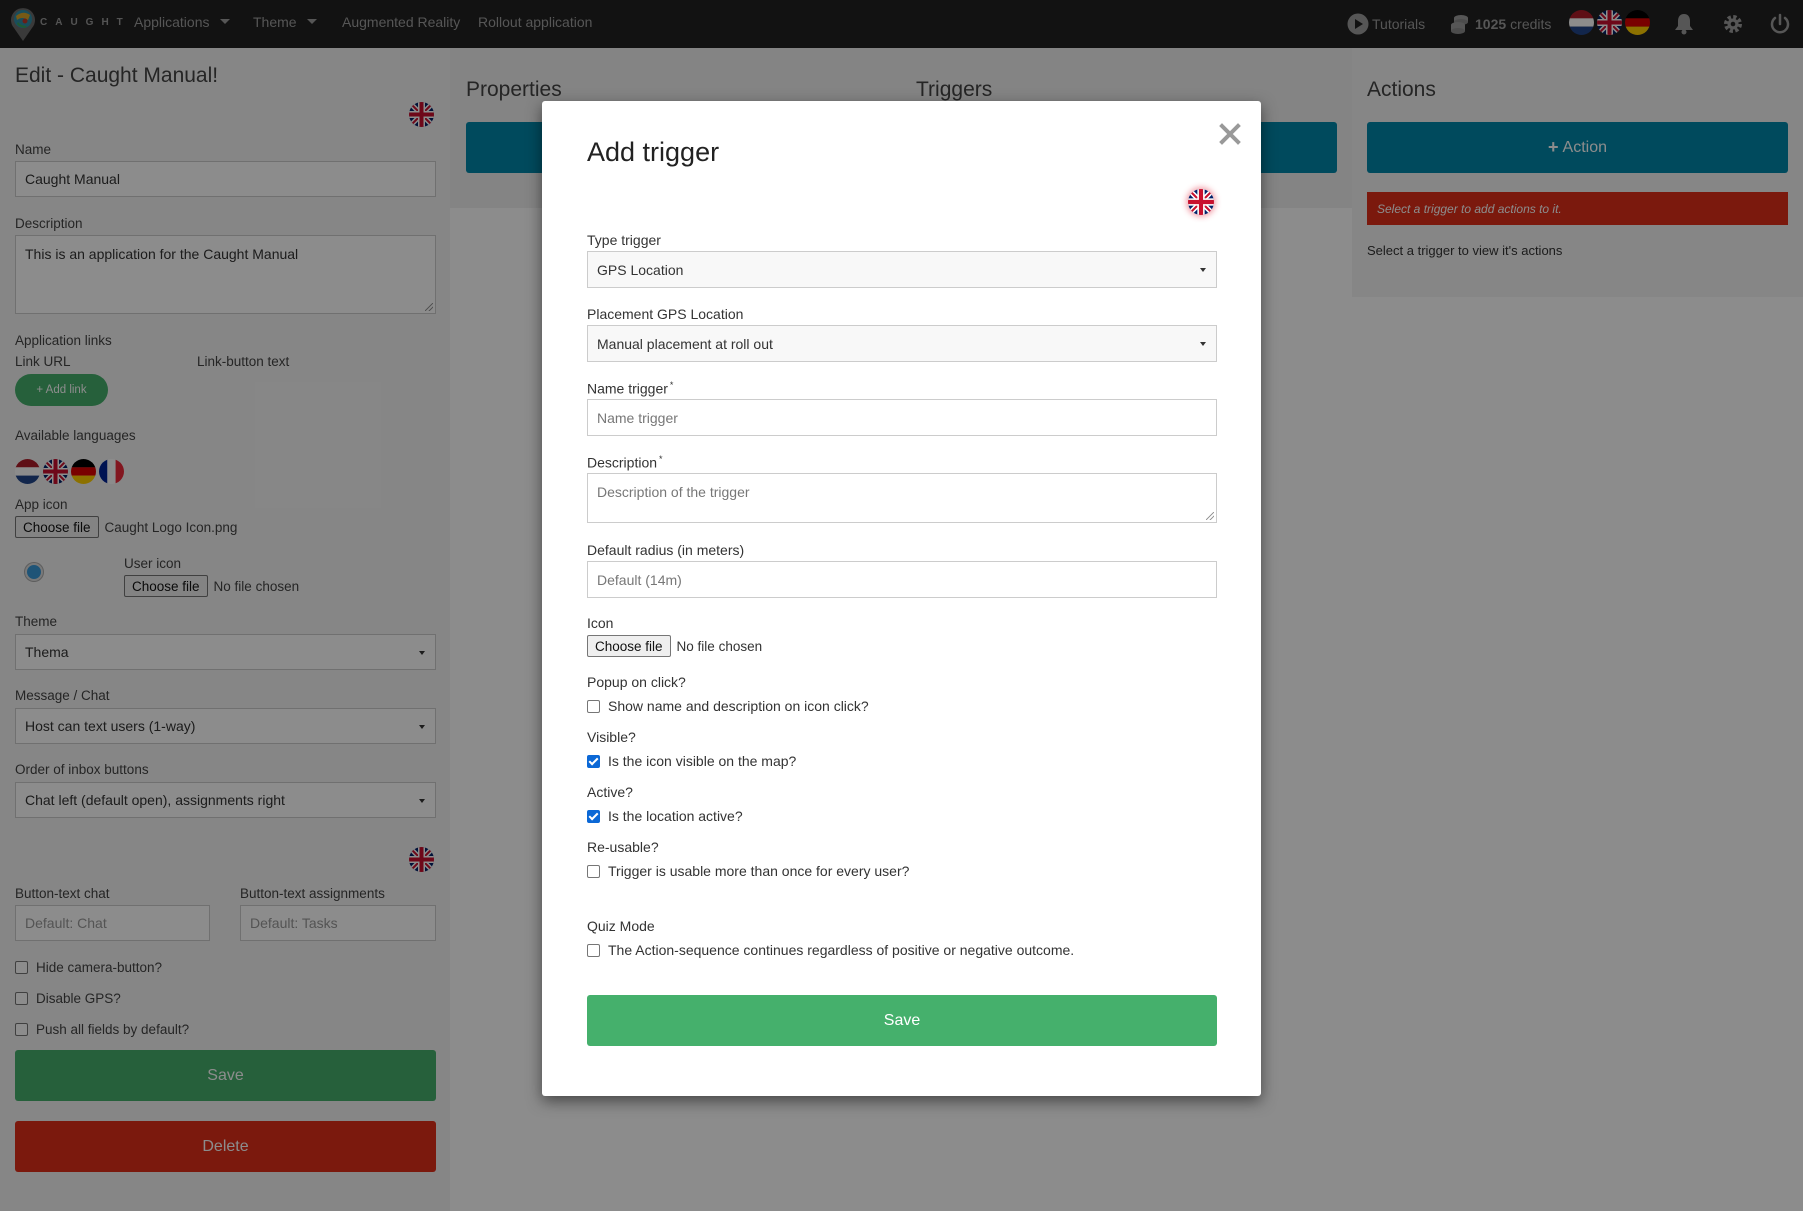  What do you see at coordinates (636, 682) in the screenshot?
I see `popup-heading: Popup on click?` at bounding box center [636, 682].